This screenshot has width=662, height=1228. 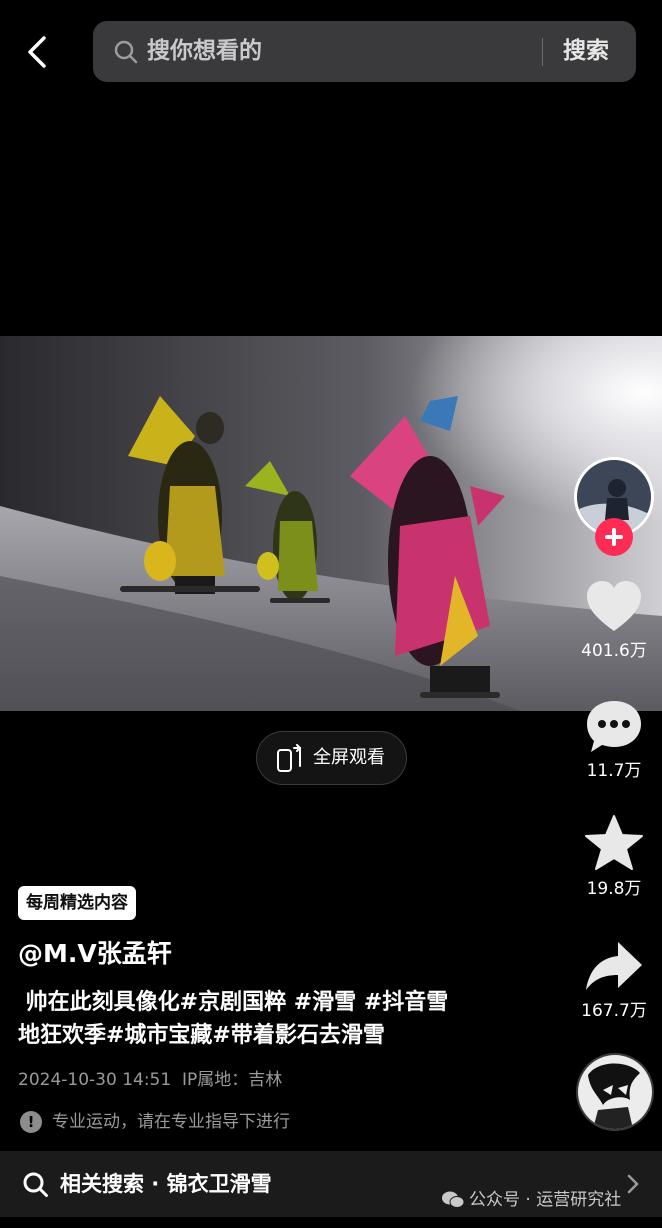 I want to click on heart-icon, so click(x=614, y=606).